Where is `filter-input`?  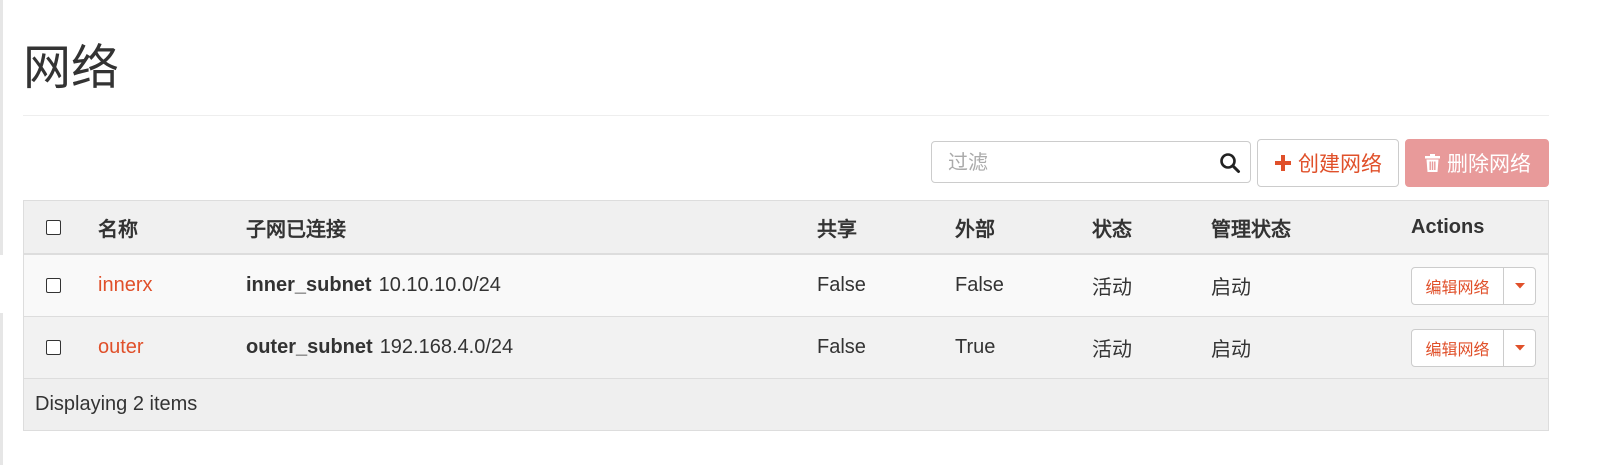
filter-input is located at coordinates (1072, 162).